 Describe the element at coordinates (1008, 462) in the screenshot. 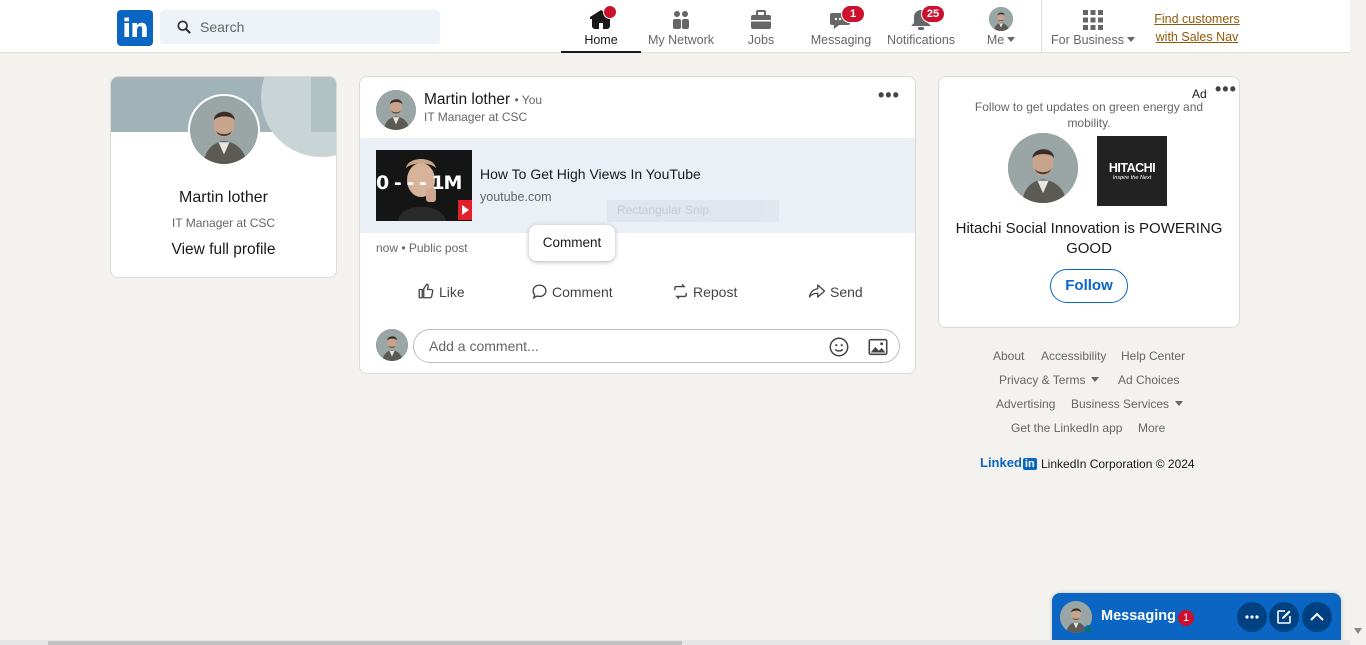

I see `footer-linkedin-logo: Linked in` at that location.